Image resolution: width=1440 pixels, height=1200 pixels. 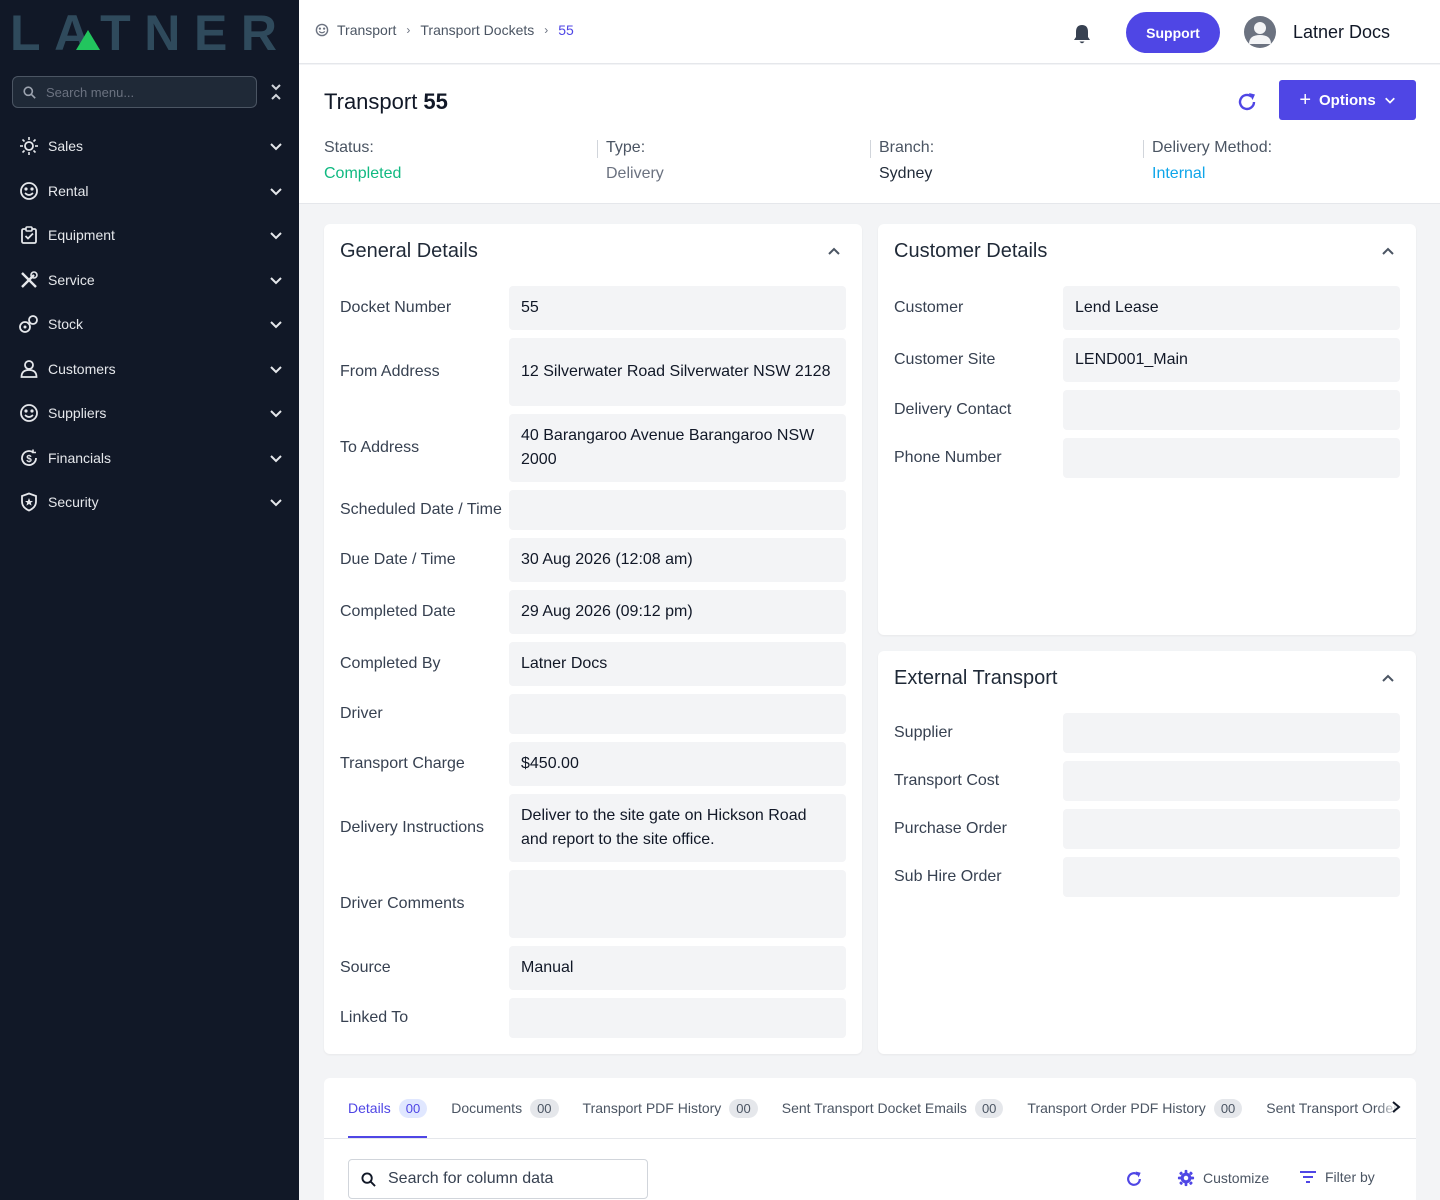 I want to click on field-value: Manual, so click(x=677, y=968).